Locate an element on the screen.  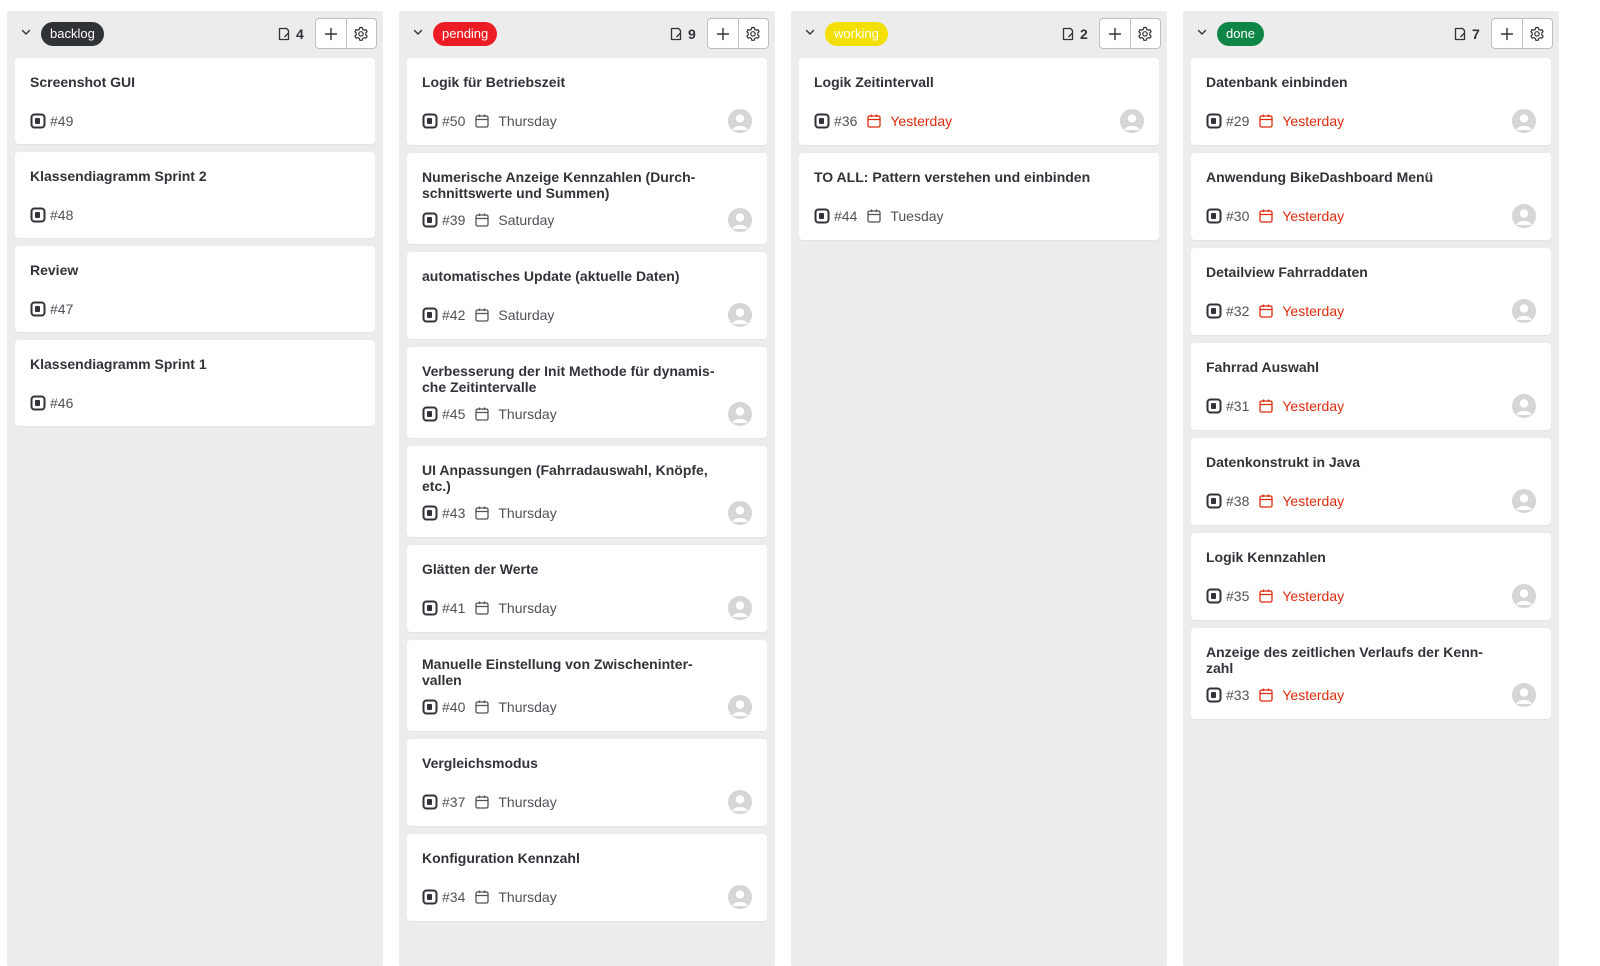
issue-card: Logik Kennzahlen #35 Yesterday is located at coordinates (1371, 576).